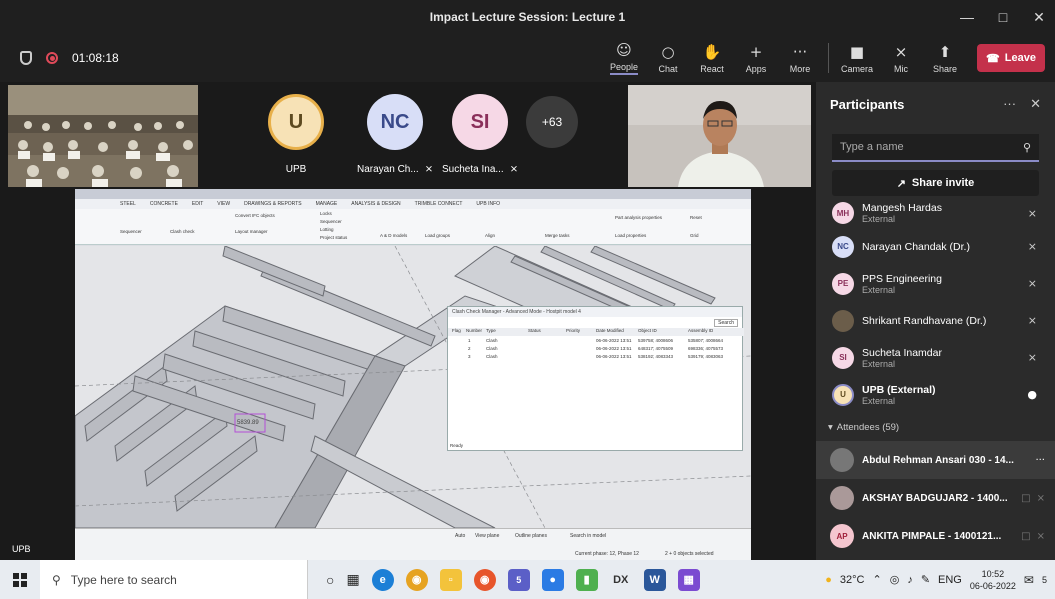 The image size is (1055, 599). What do you see at coordinates (828, 579) in the screenshot?
I see `weather-icon: ●` at bounding box center [828, 579].